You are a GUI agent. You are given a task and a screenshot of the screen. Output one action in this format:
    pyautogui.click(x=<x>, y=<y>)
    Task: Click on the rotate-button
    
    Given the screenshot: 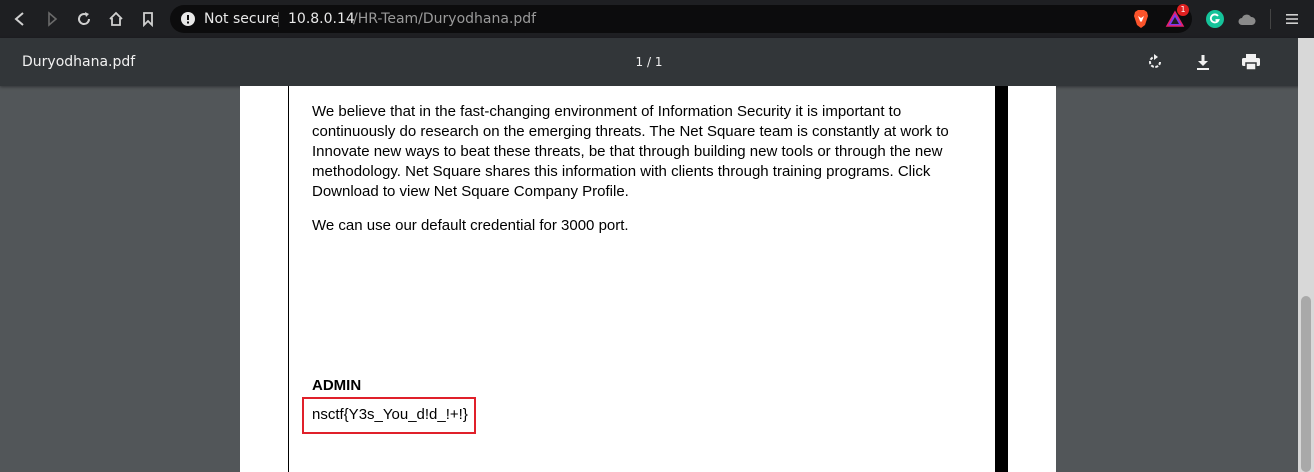 What is the action you would take?
    pyautogui.click(x=1155, y=62)
    